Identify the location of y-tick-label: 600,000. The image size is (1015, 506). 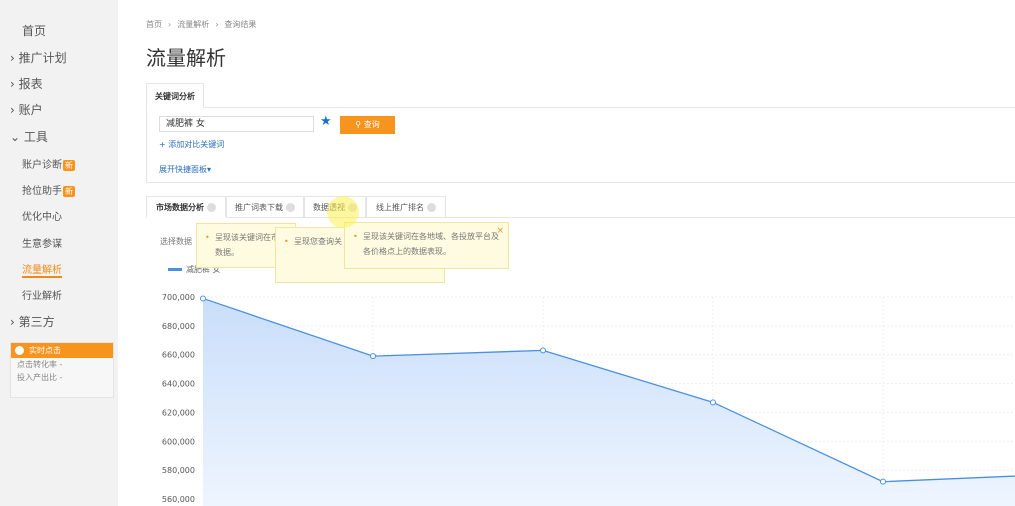
(178, 441).